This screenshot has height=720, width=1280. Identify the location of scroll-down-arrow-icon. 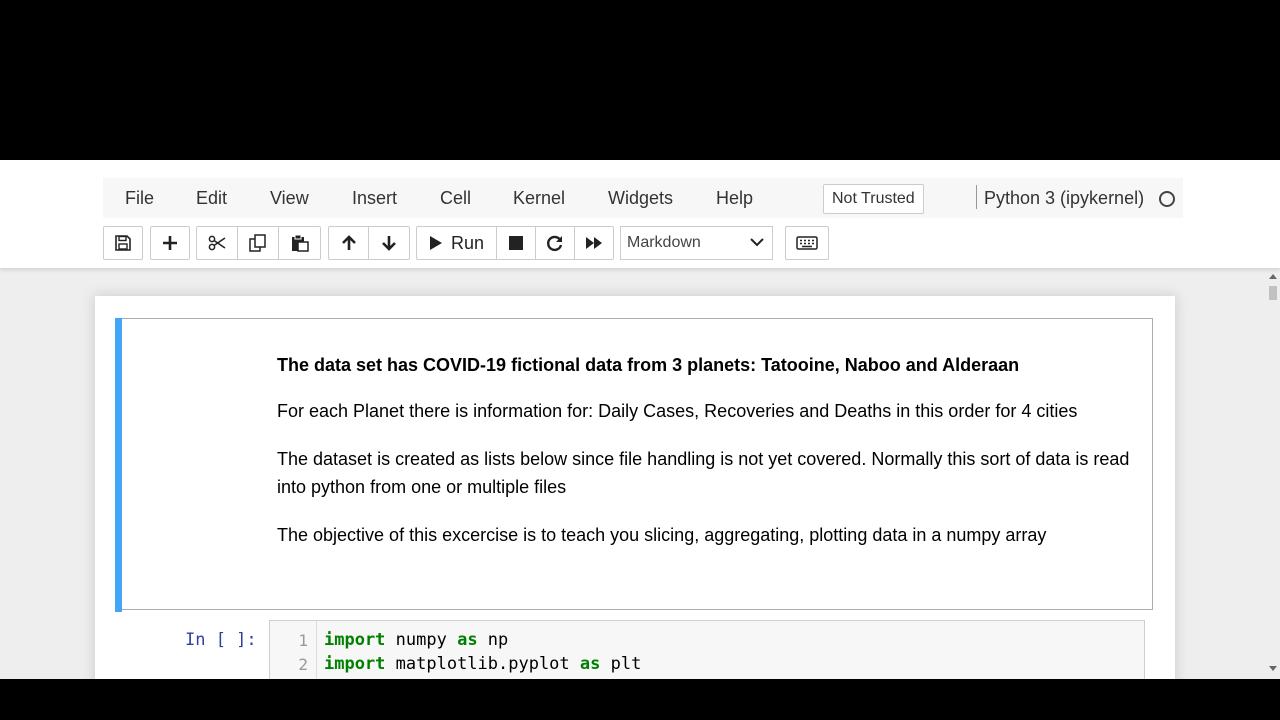
(1273, 668).